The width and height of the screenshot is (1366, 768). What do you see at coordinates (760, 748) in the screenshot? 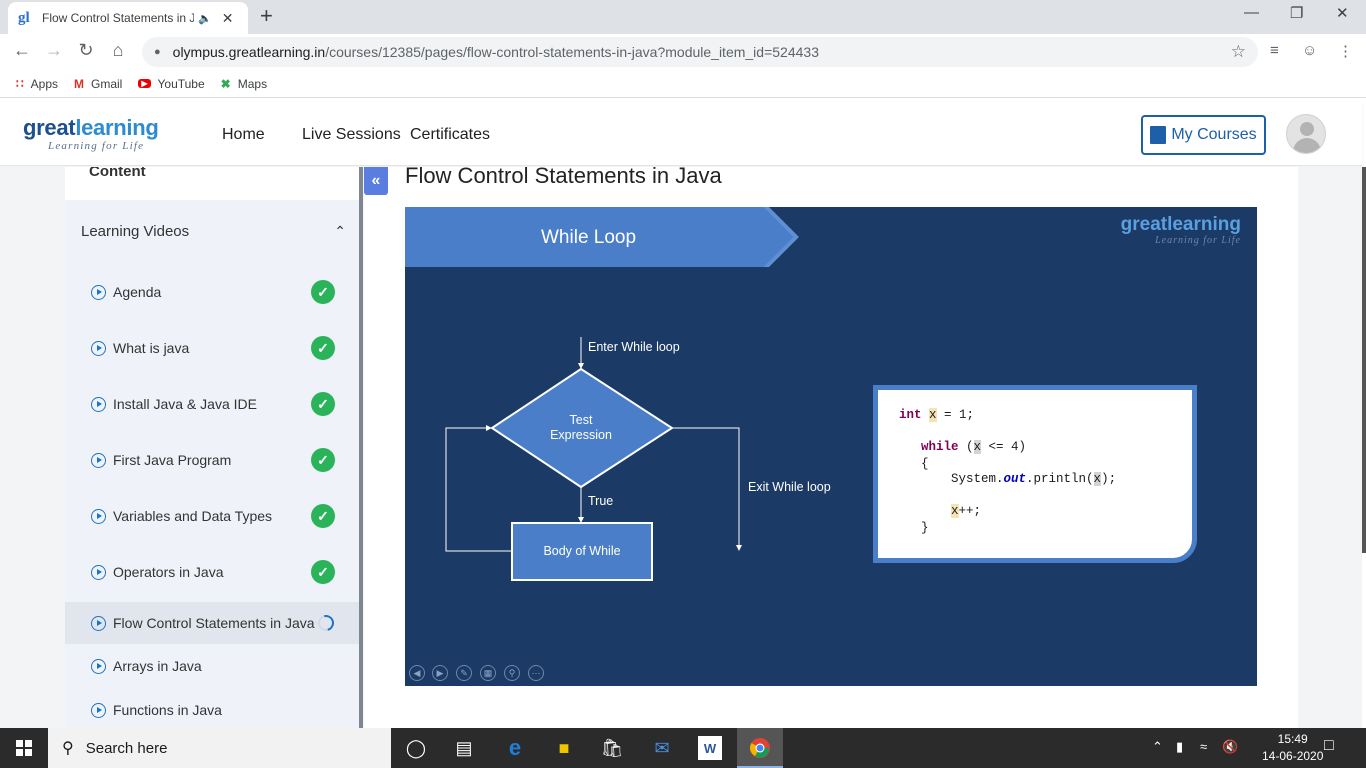
I see `chrome-icon` at bounding box center [760, 748].